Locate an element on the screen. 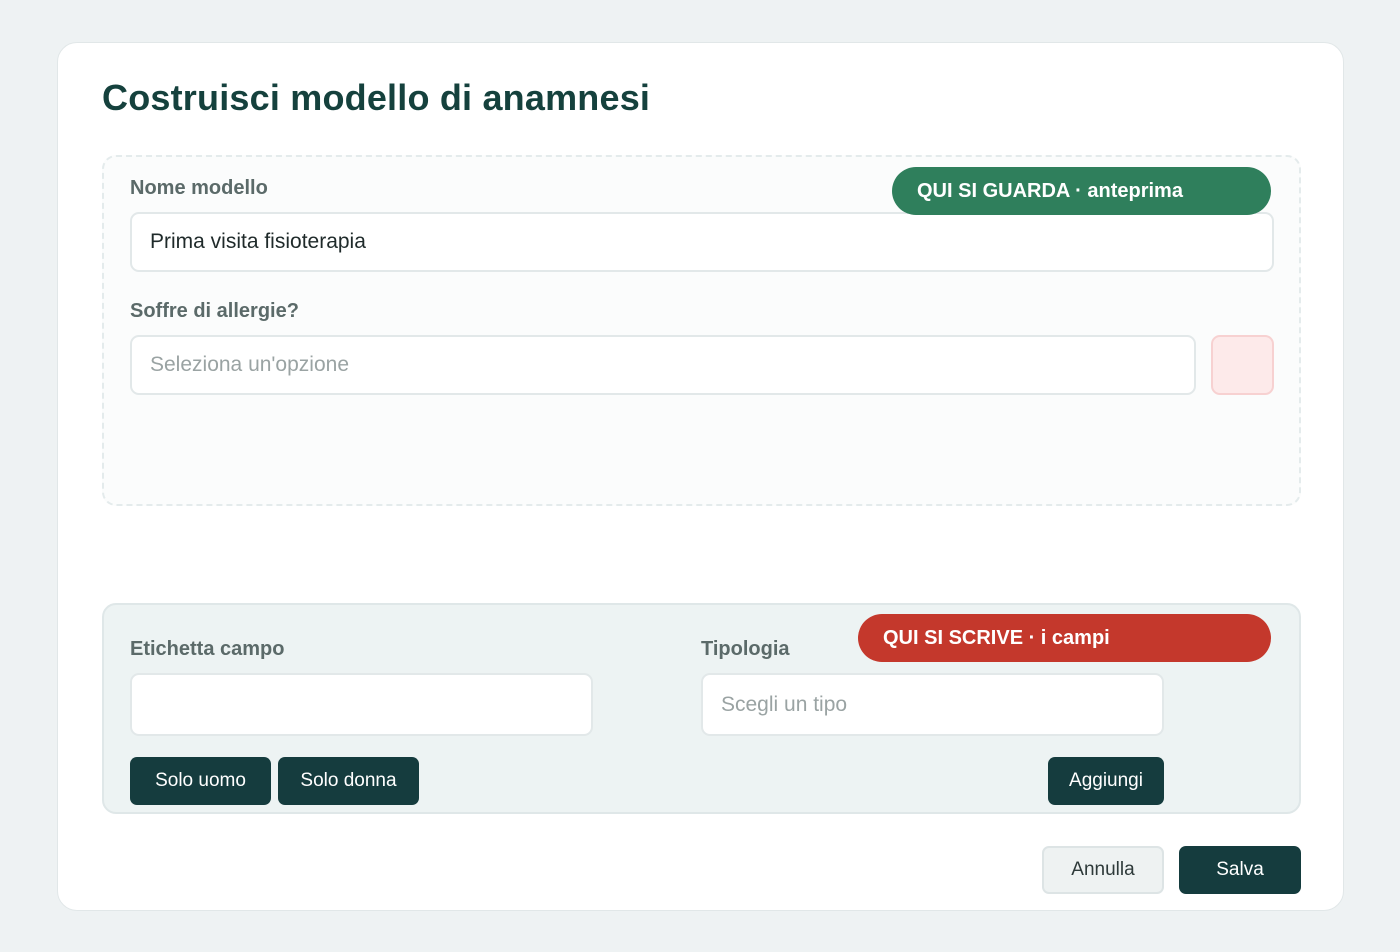  only-female-button: Solo donna is located at coordinates (348, 781).